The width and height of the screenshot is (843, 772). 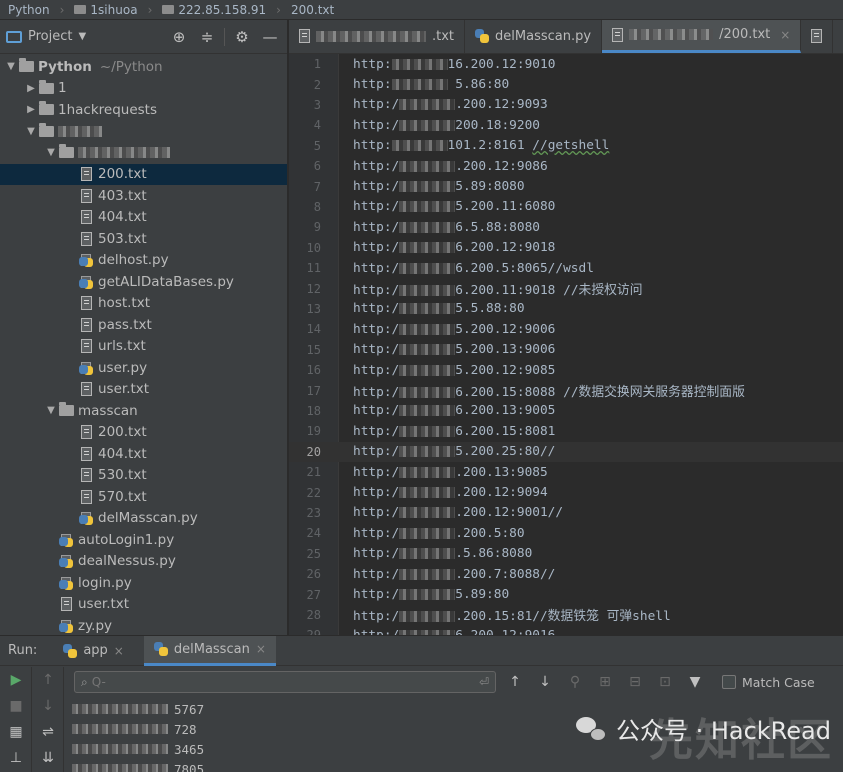 I want to click on code-line: 4 http:/ 200.18:9200, so click(x=566, y=125).